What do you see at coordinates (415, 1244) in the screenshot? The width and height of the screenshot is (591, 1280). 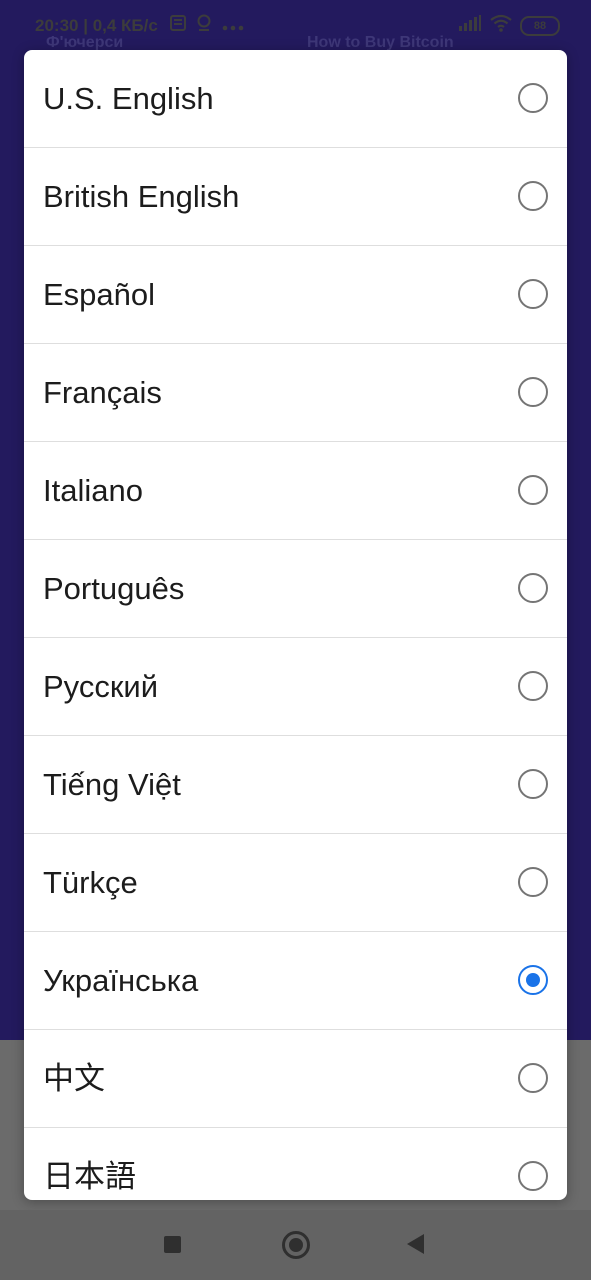 I see `back-icon` at bounding box center [415, 1244].